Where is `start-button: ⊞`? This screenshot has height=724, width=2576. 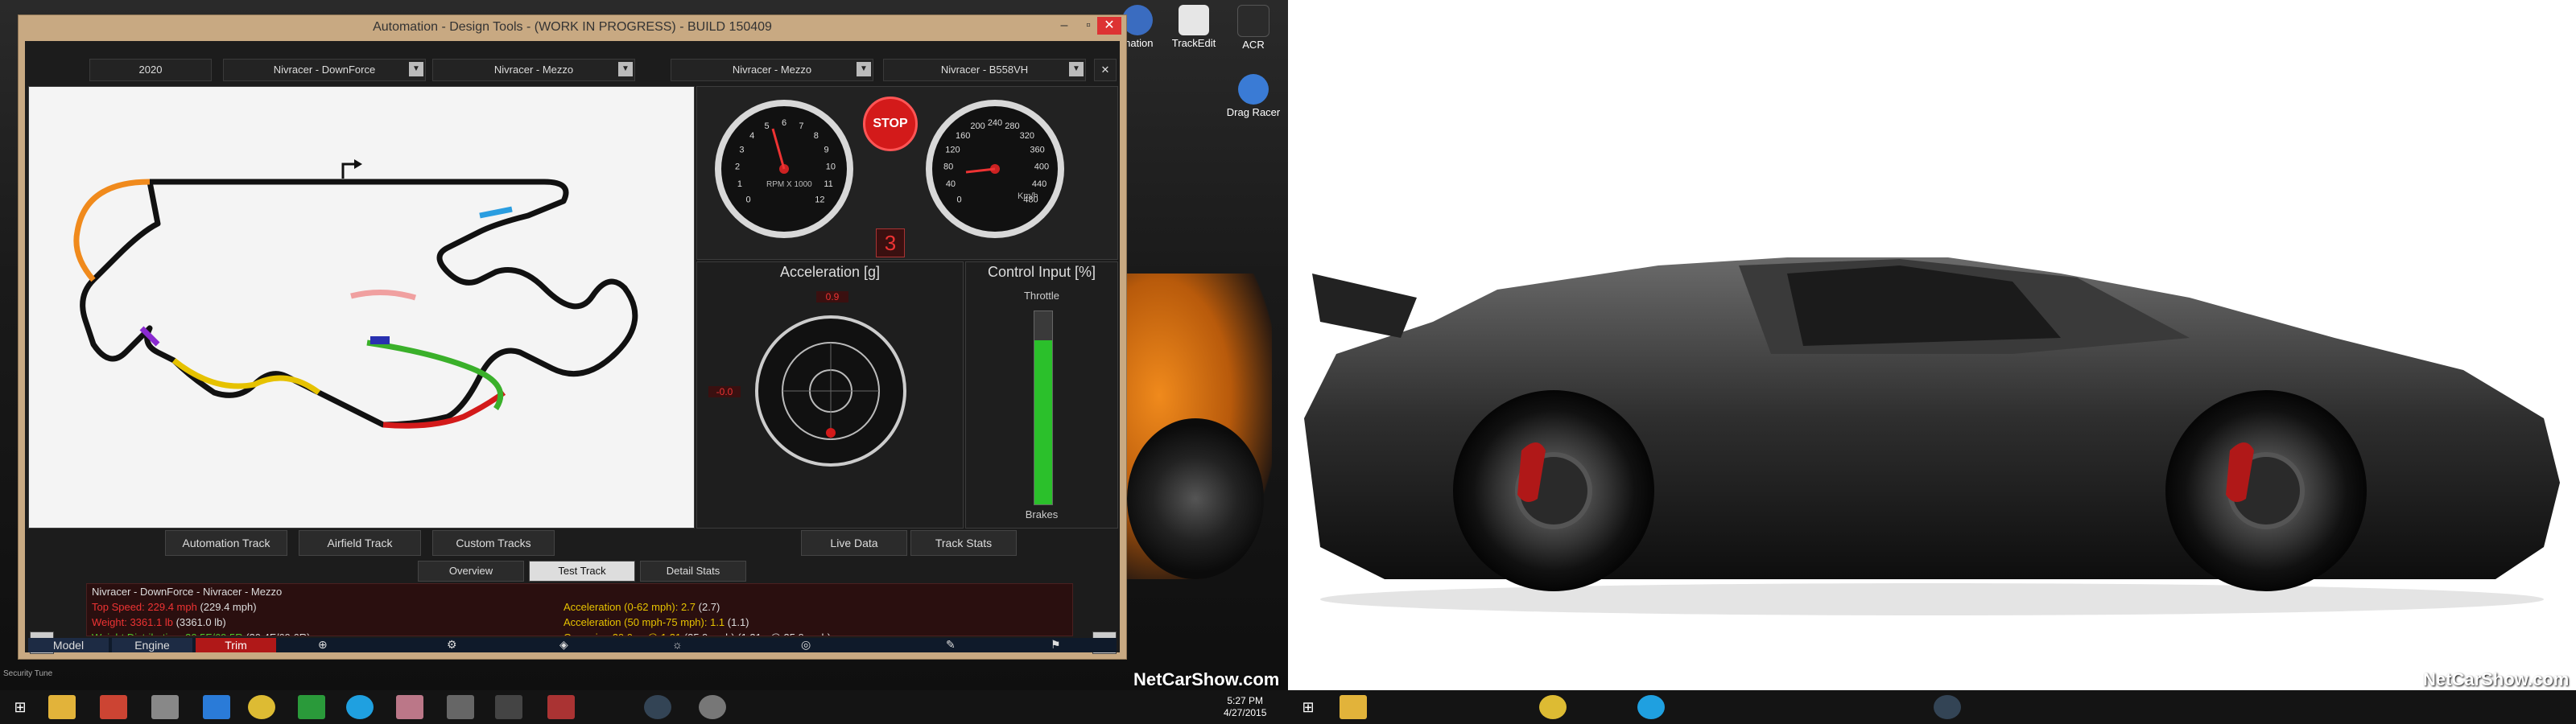
start-button: ⊞ is located at coordinates (20, 707).